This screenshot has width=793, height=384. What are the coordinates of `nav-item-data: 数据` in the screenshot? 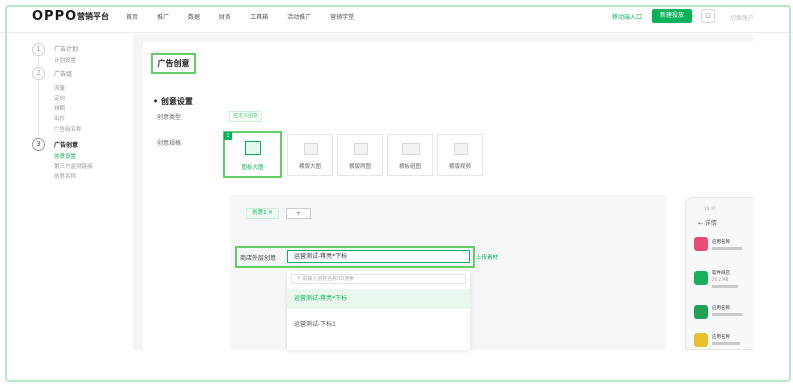 It's located at (194, 16).